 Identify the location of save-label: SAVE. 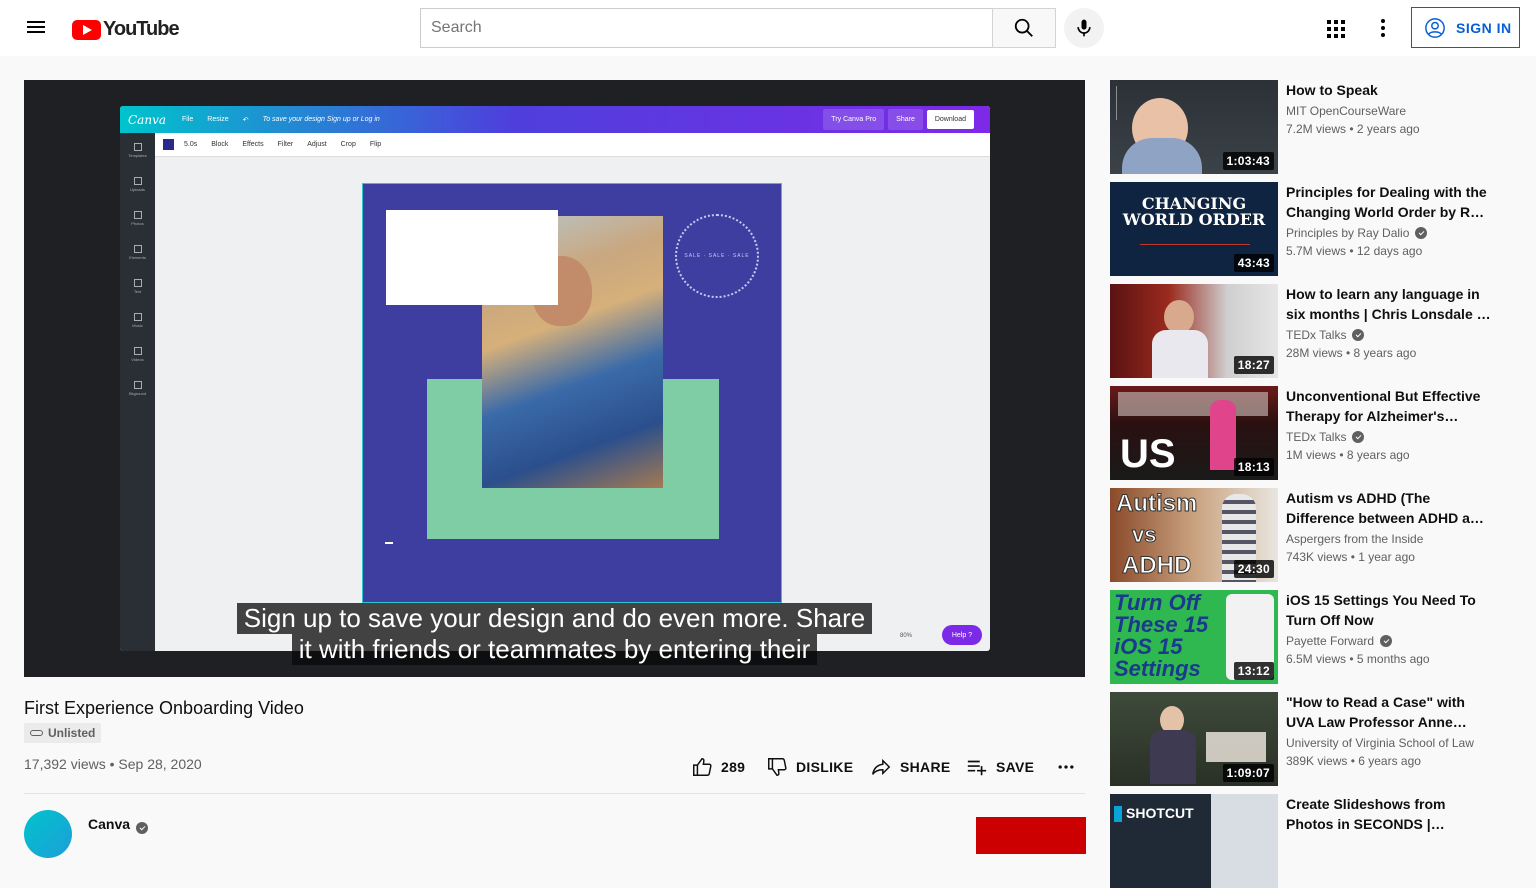
(1015, 767).